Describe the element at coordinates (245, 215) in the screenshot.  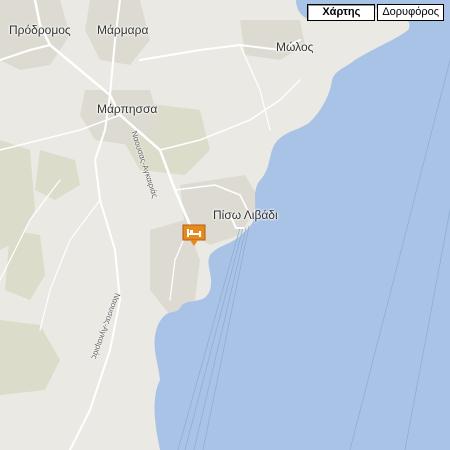
I see `place-label-piso-livadi: Πίσω Λιβάδι` at that location.